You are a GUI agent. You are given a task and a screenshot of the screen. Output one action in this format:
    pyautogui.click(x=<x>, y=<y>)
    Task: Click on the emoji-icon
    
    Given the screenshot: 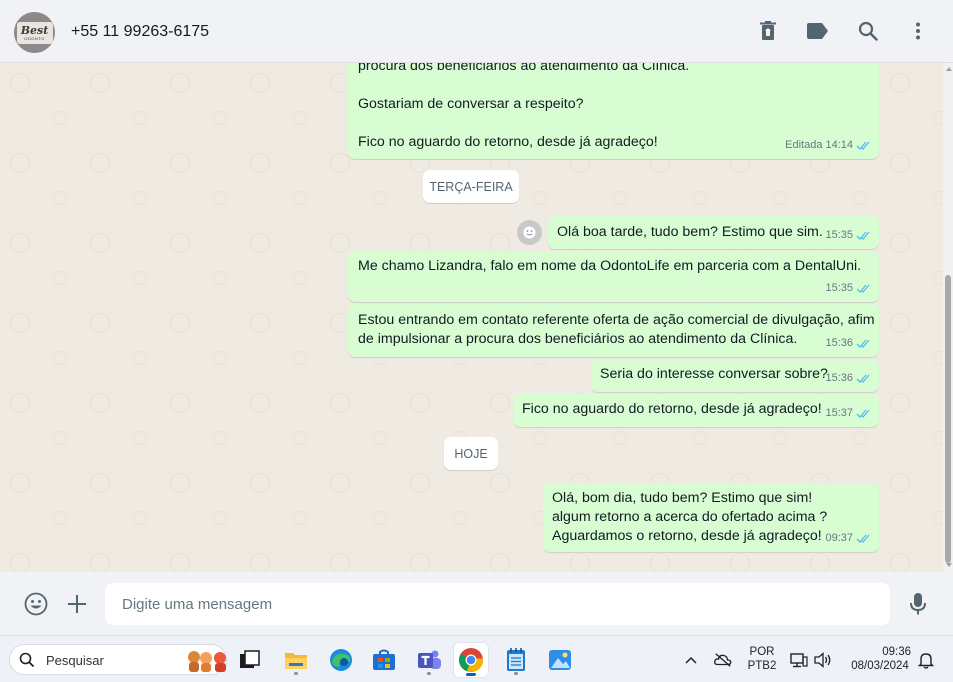 What is the action you would take?
    pyautogui.click(x=36, y=604)
    